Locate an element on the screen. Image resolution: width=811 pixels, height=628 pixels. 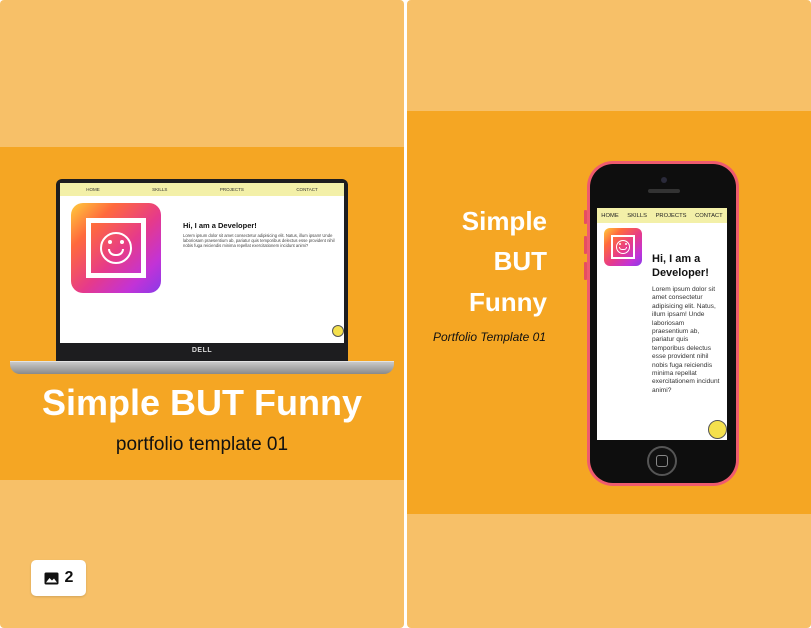
camera-icon is located at coordinates (664, 180).